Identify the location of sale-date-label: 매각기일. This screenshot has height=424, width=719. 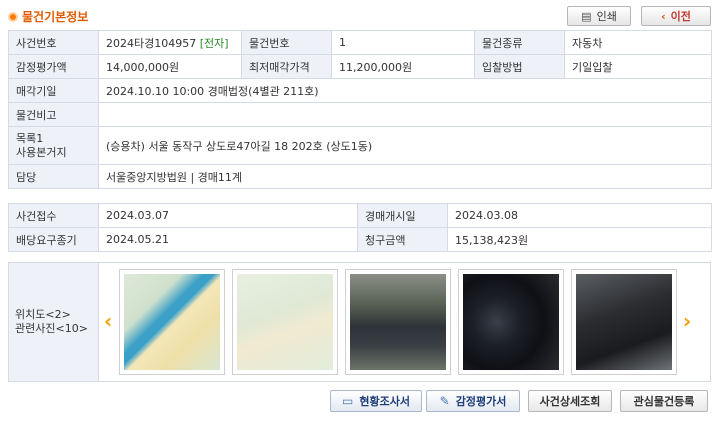
(53, 90).